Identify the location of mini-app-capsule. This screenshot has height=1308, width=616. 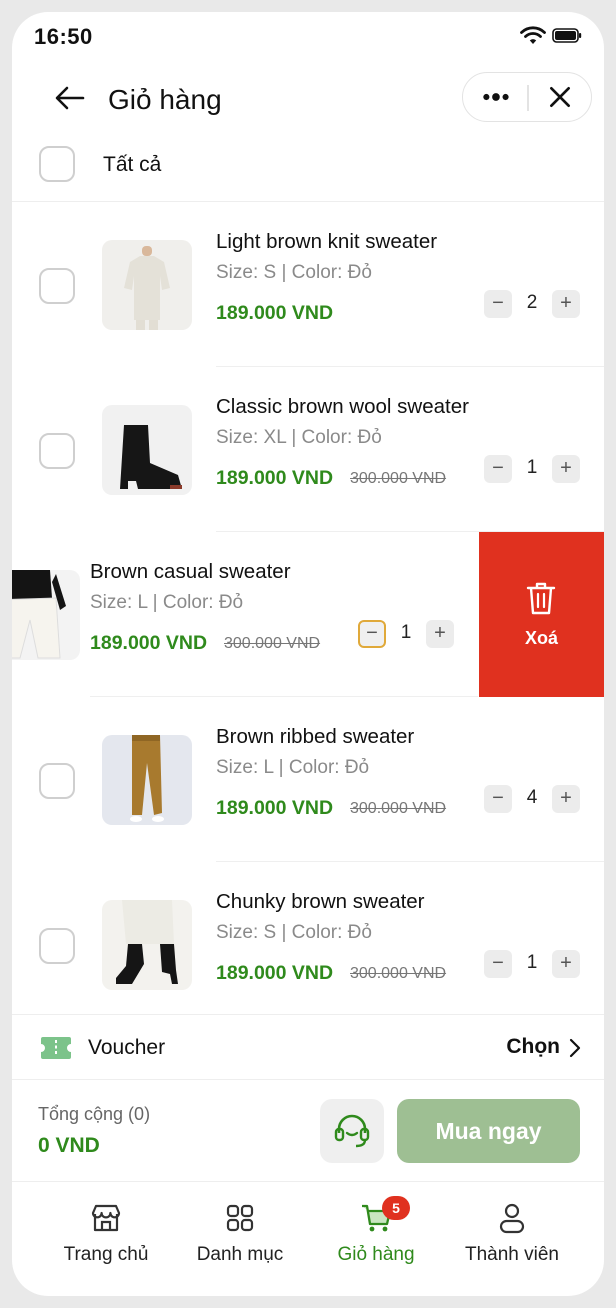
(527, 97).